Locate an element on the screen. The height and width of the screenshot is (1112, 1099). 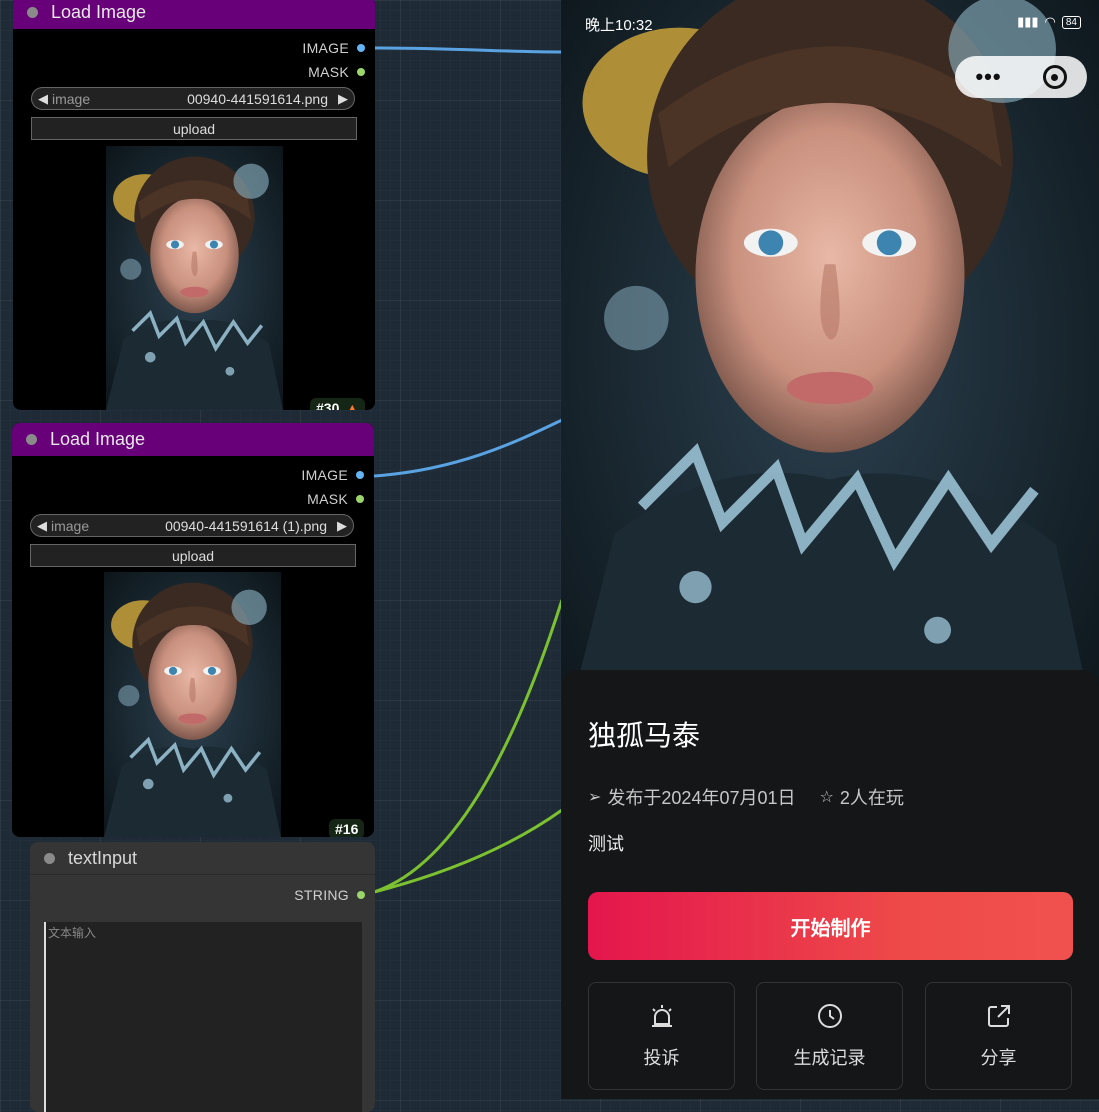
node-id-badge: #30 ▲ is located at coordinates (338, 404).